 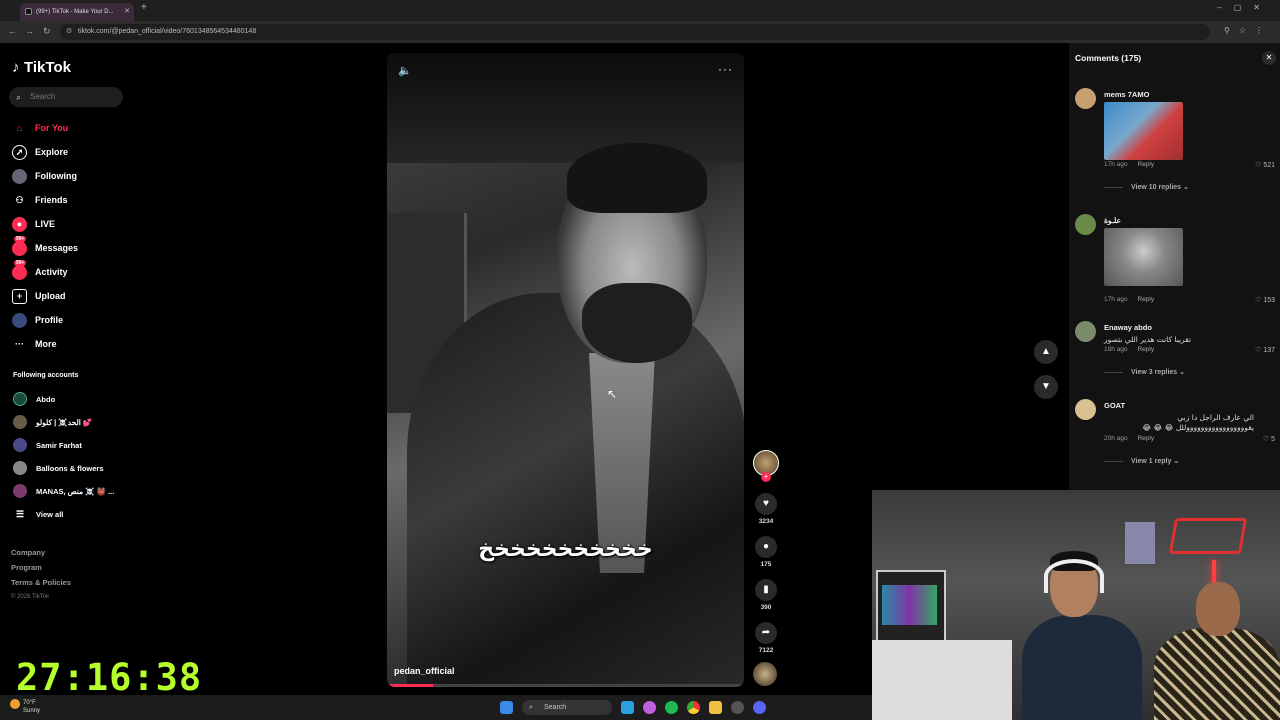 I want to click on view-replies-link: View 3 replies ⌄, so click(x=1144, y=372).